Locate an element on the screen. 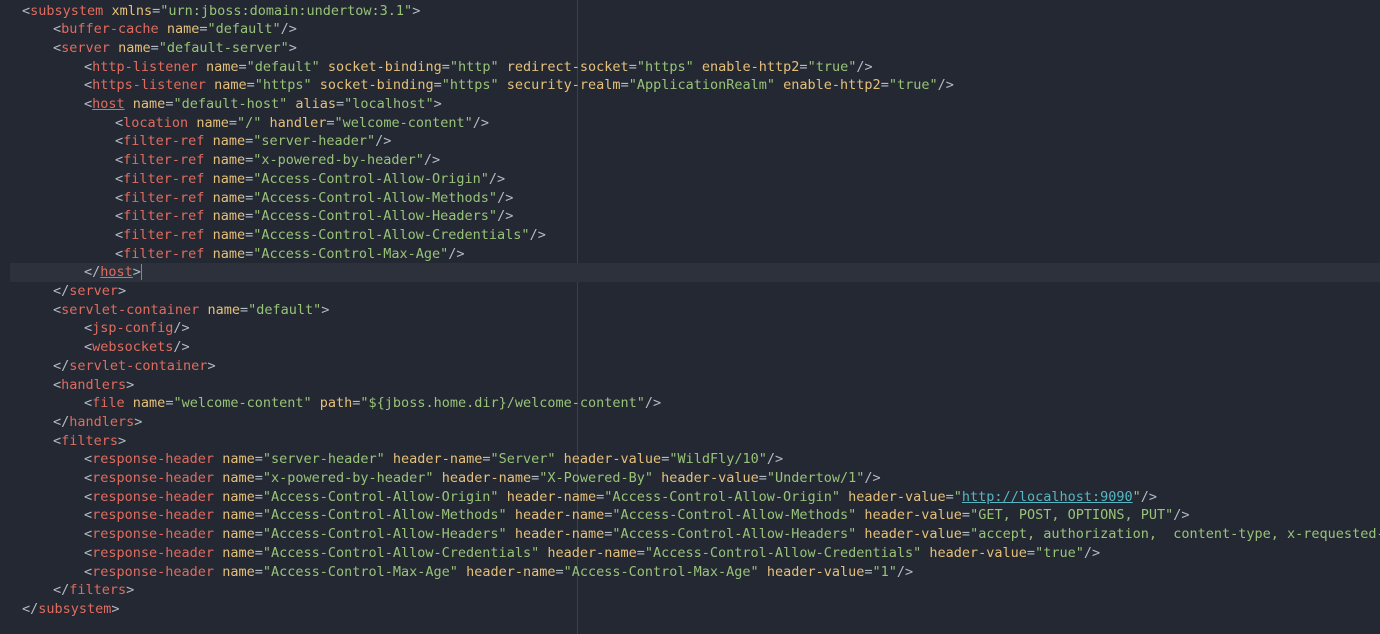 This screenshot has width=1380, height=634. xml-tag-name: filters is located at coordinates (90, 440).